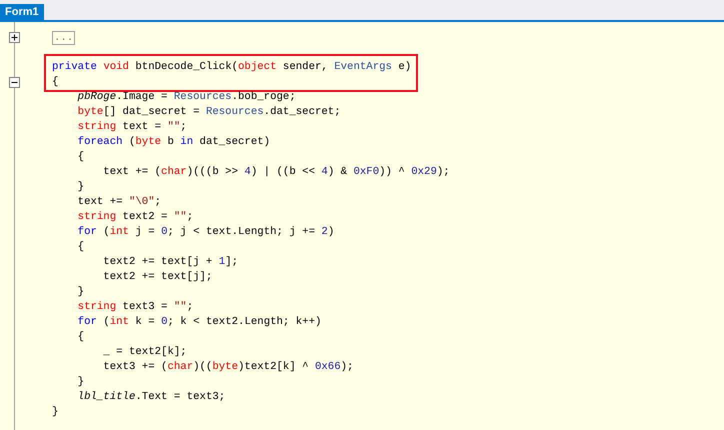 The height and width of the screenshot is (430, 724). I want to click on code-line: string text3 = "";, so click(135, 308).